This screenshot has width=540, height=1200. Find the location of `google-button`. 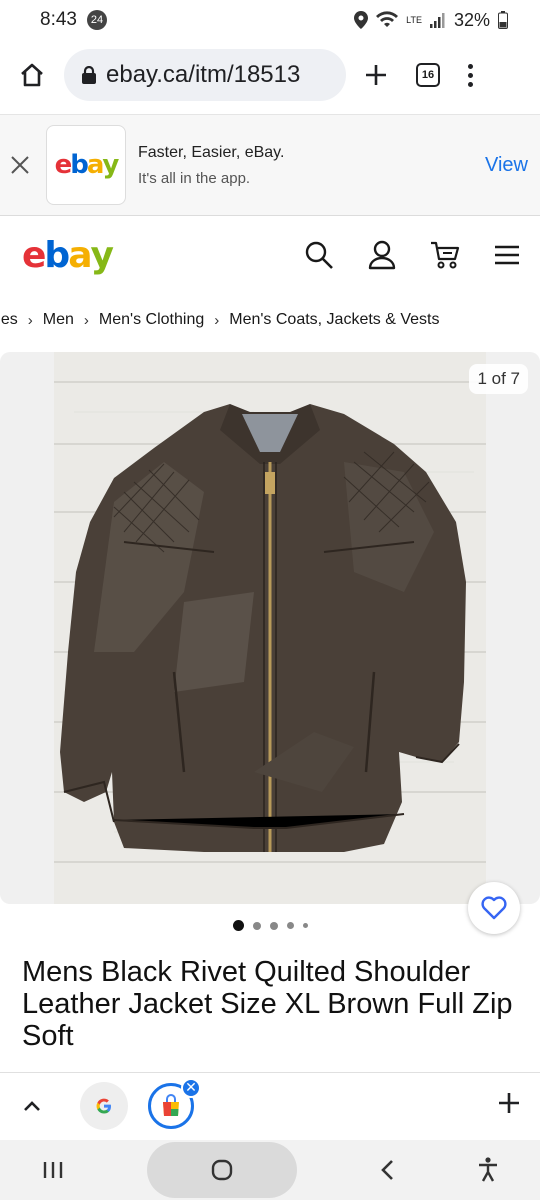

google-button is located at coordinates (104, 1105).